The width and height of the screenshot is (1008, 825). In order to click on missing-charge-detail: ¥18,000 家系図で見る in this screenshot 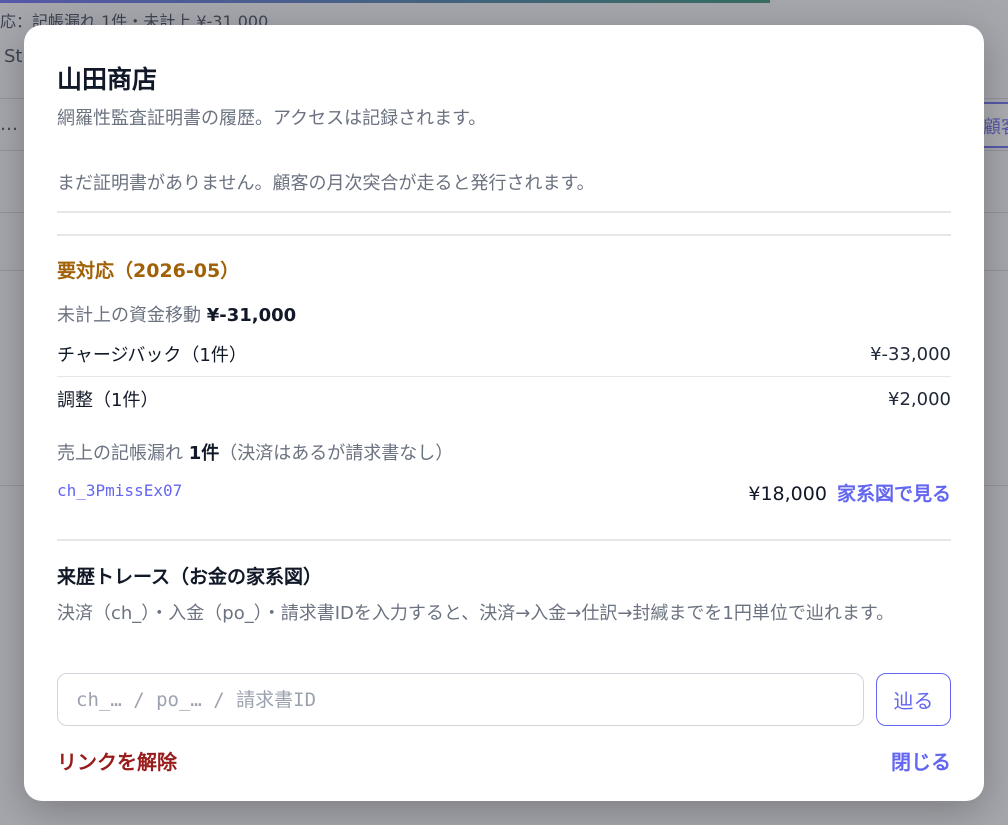, I will do `click(849, 492)`.